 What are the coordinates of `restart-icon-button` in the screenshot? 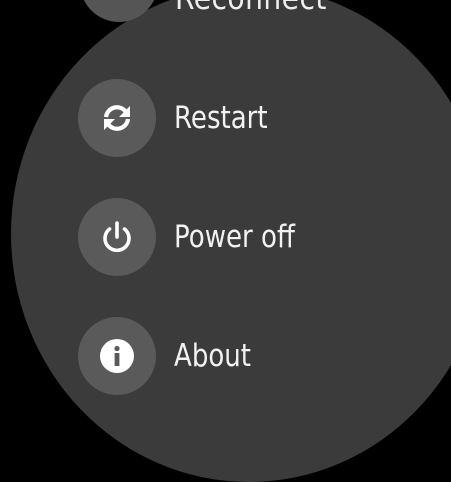 It's located at (117, 118).